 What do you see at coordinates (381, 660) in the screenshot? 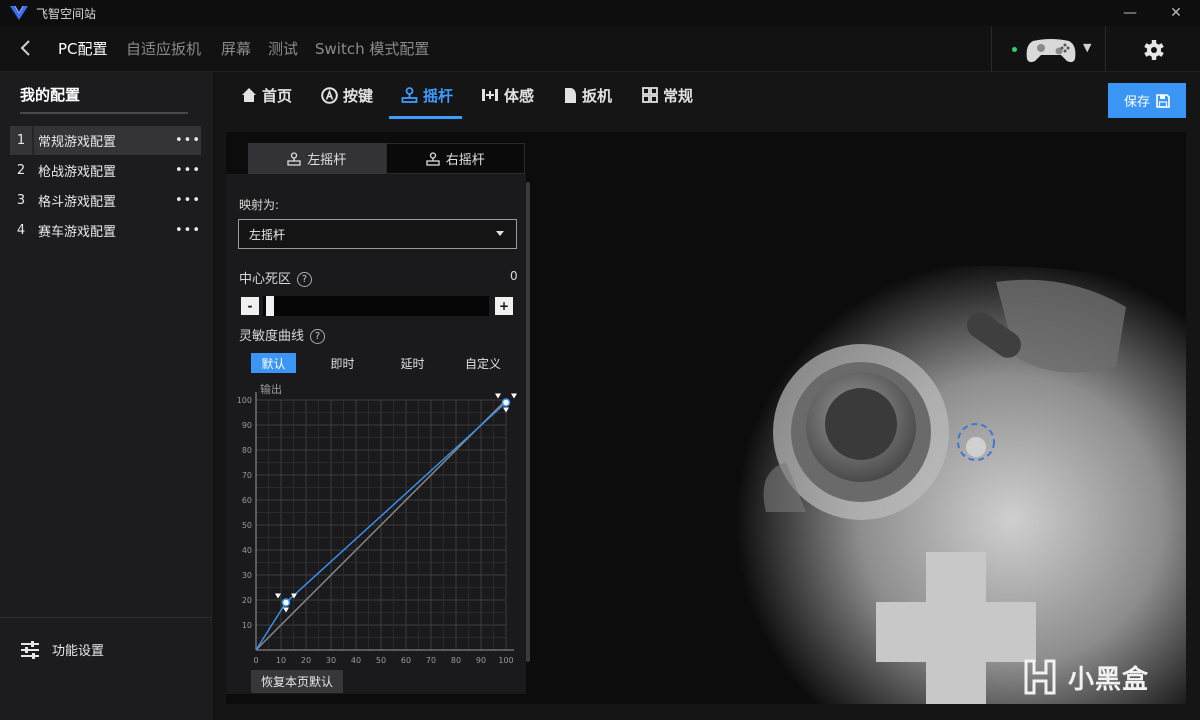
I see `x-tick-label: 50` at bounding box center [381, 660].